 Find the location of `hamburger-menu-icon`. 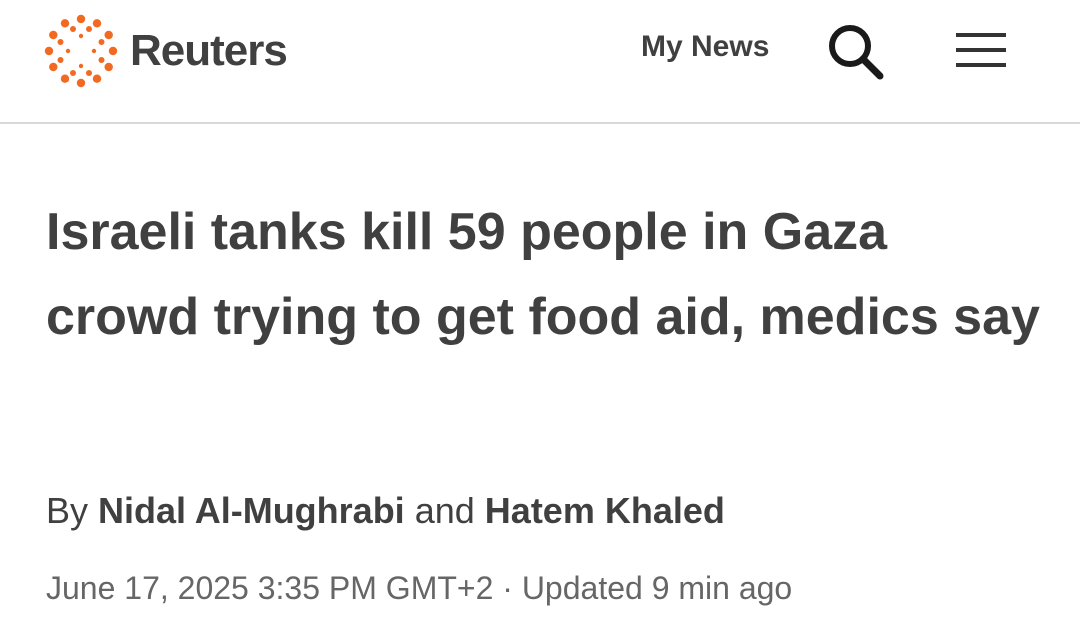

hamburger-menu-icon is located at coordinates (981, 50).